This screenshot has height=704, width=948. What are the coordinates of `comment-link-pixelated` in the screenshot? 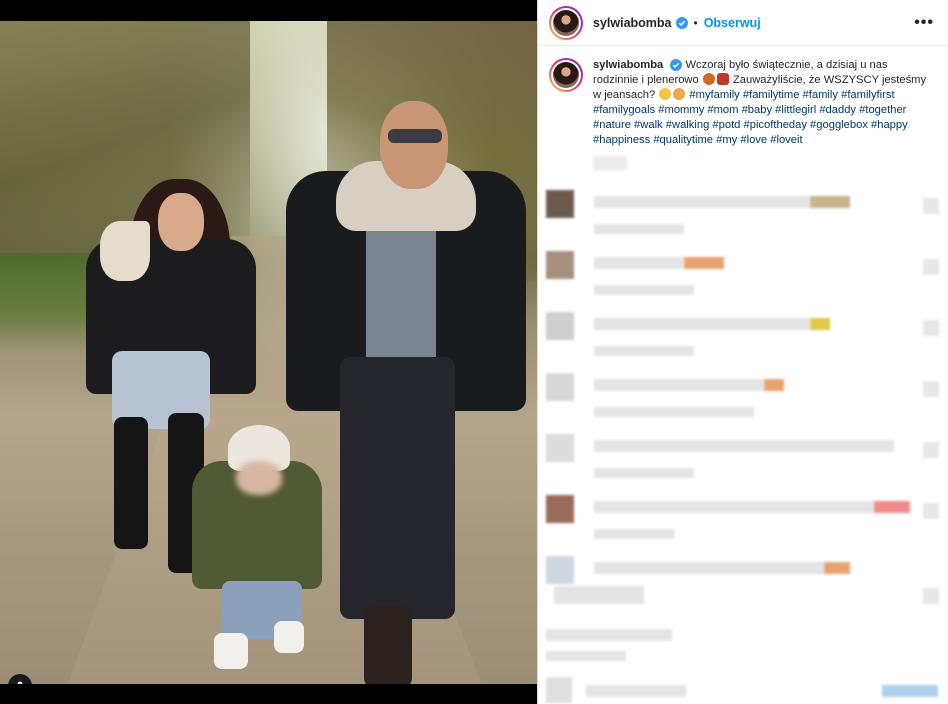 It's located at (910, 691).